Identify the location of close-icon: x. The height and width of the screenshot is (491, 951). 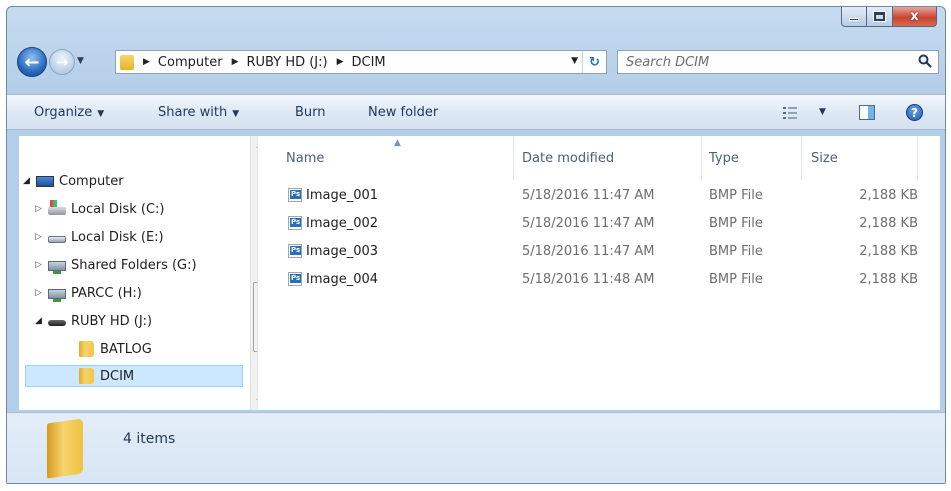
(914, 16).